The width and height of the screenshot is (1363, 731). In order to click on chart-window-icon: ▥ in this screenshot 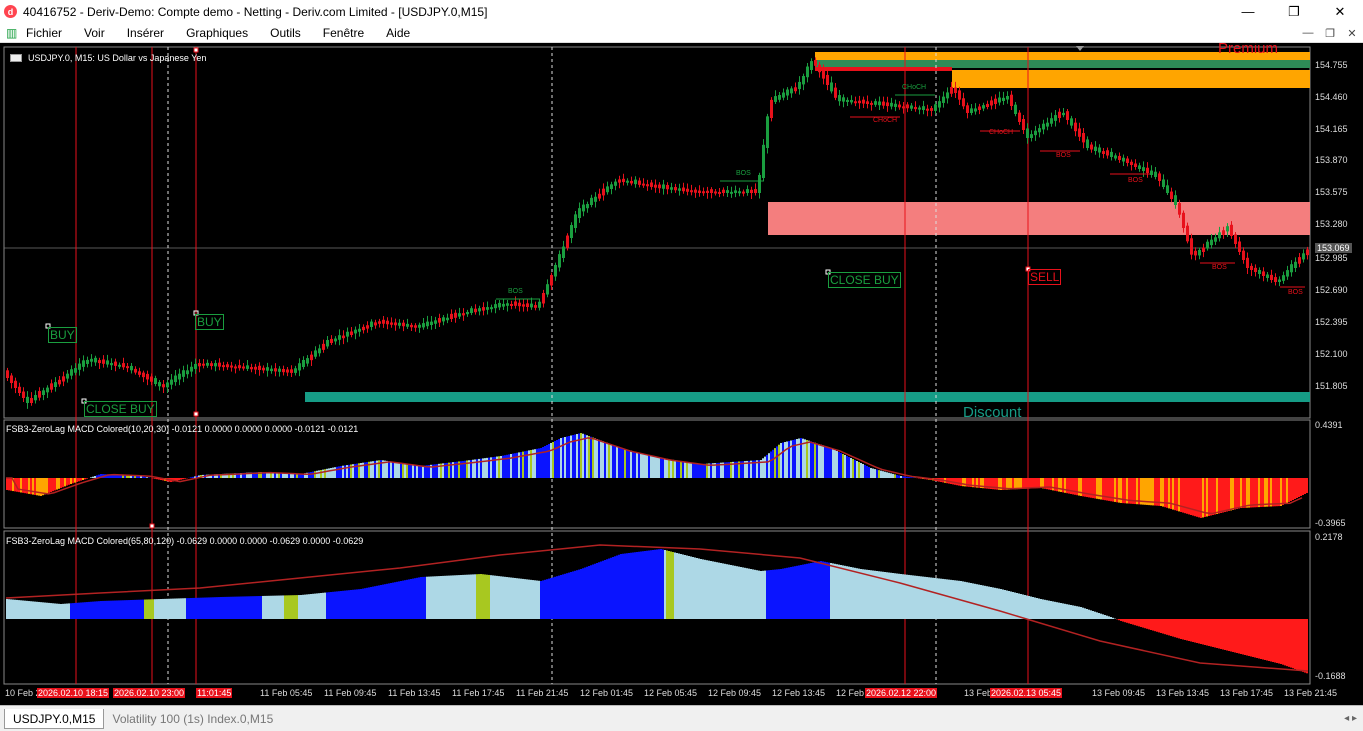, I will do `click(12, 33)`.